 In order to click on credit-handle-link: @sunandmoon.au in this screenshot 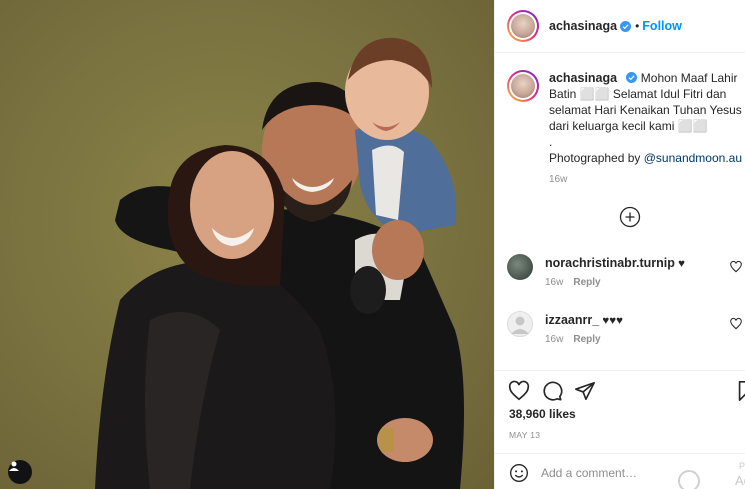, I will do `click(693, 158)`.